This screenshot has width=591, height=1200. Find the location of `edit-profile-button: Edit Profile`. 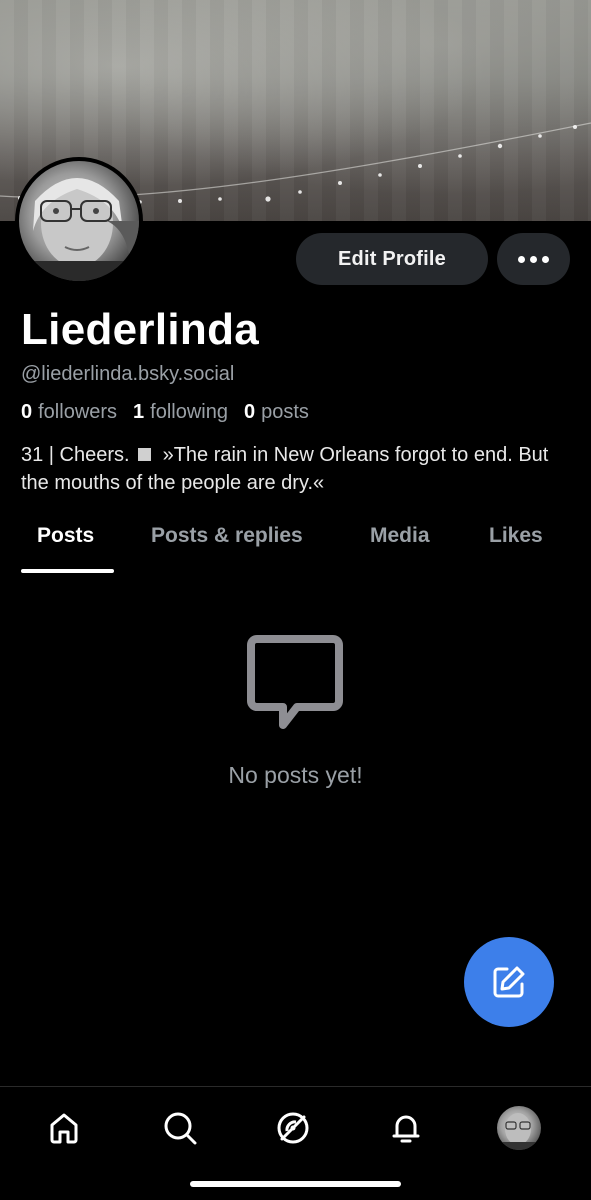

edit-profile-button: Edit Profile is located at coordinates (392, 259).